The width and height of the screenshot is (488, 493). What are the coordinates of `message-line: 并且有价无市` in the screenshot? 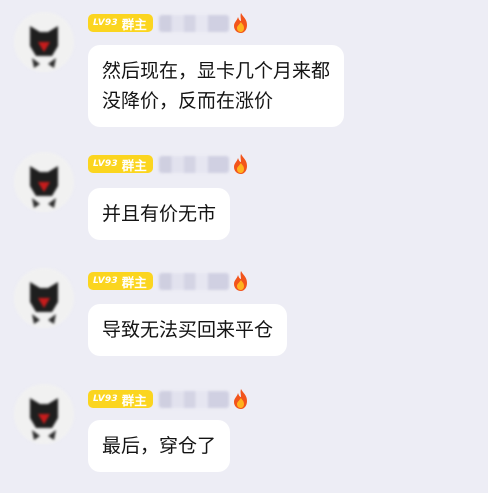 It's located at (159, 214).